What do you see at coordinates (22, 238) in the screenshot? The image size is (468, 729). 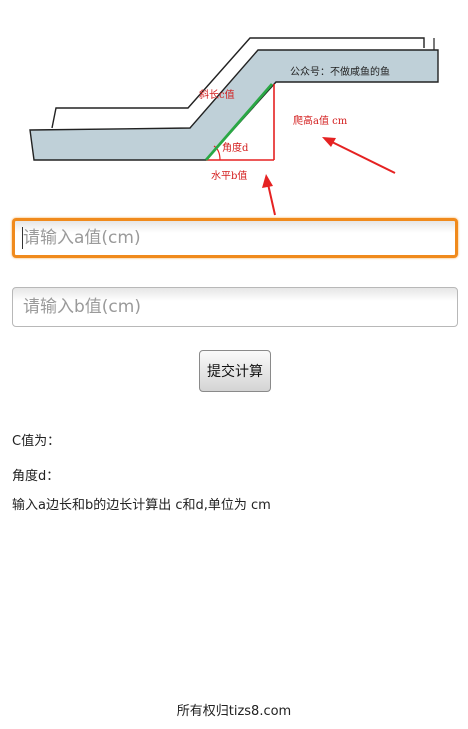 I see `text-cursor` at bounding box center [22, 238].